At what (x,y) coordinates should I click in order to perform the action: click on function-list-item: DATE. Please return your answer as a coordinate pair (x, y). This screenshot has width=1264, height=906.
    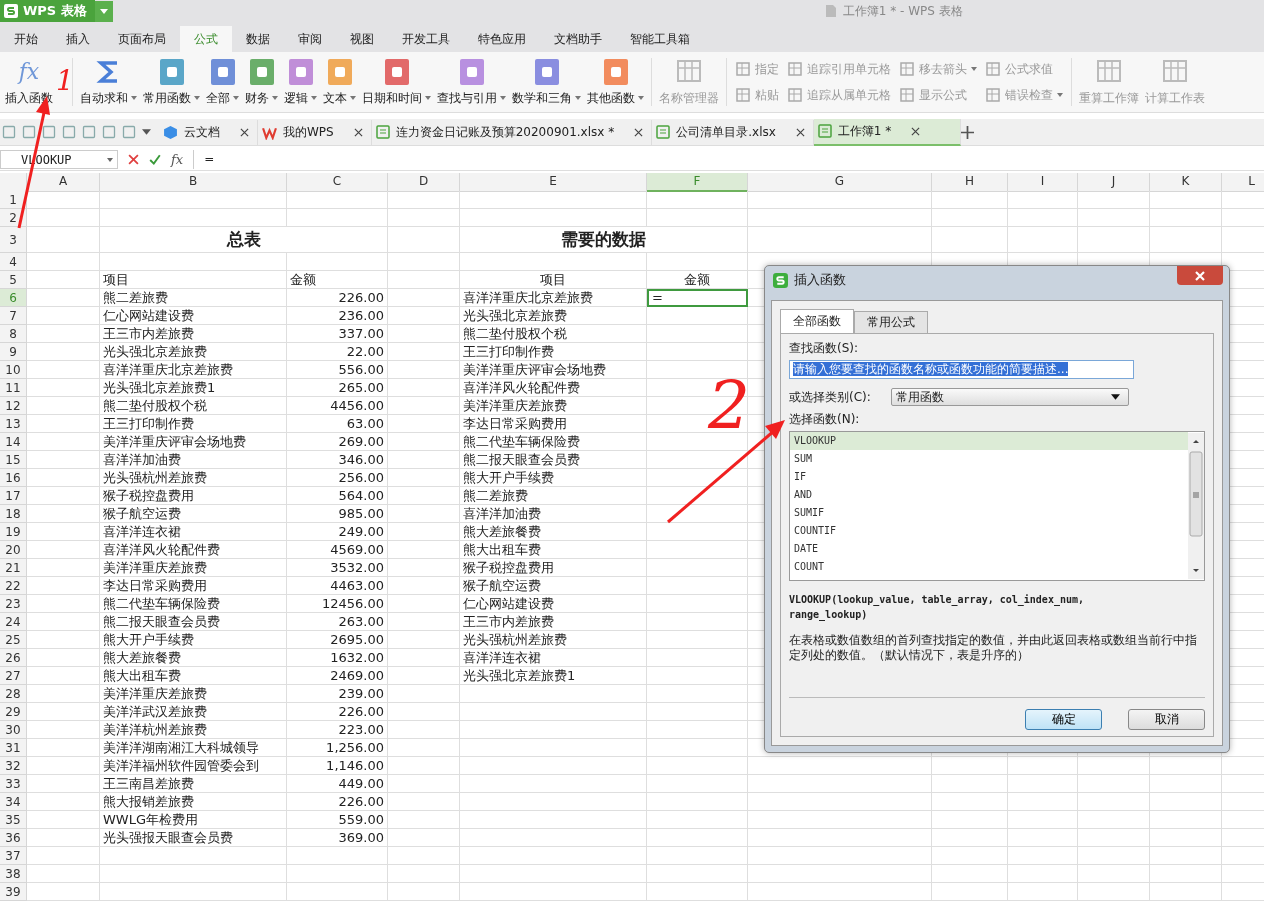
    Looking at the image, I should click on (989, 549).